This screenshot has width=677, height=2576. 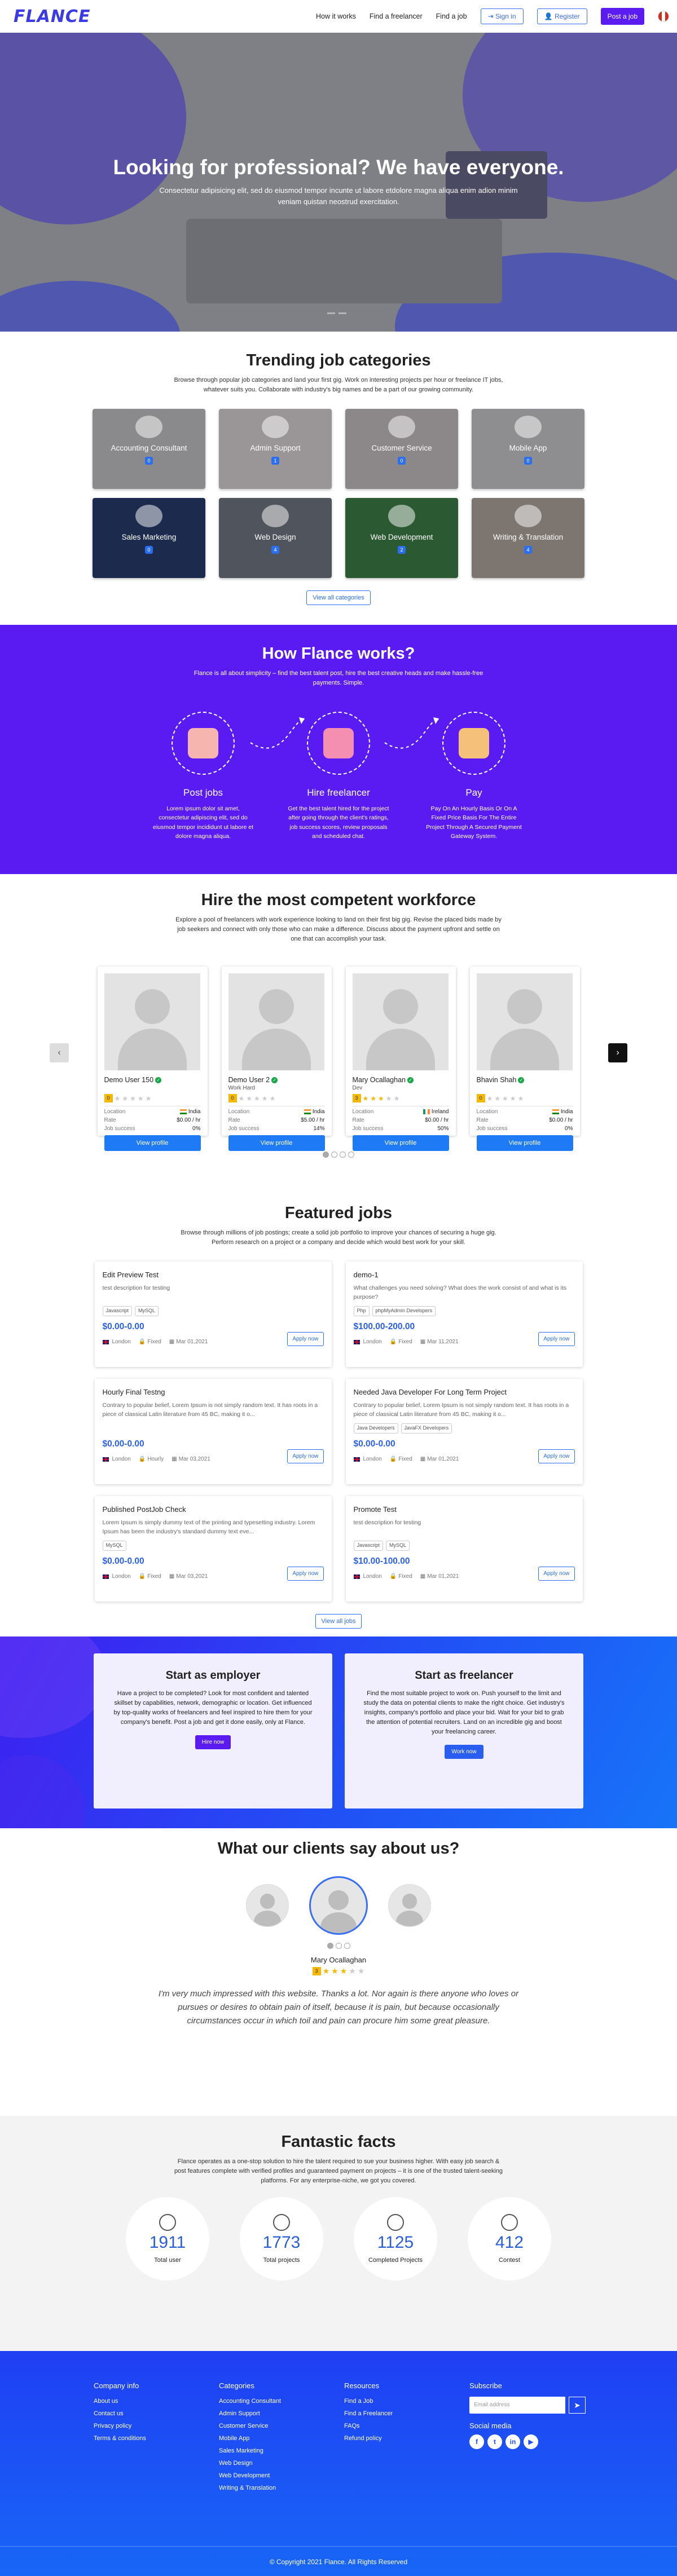 What do you see at coordinates (282, 2438) in the screenshot?
I see `footer-link-categories: Mobile App` at bounding box center [282, 2438].